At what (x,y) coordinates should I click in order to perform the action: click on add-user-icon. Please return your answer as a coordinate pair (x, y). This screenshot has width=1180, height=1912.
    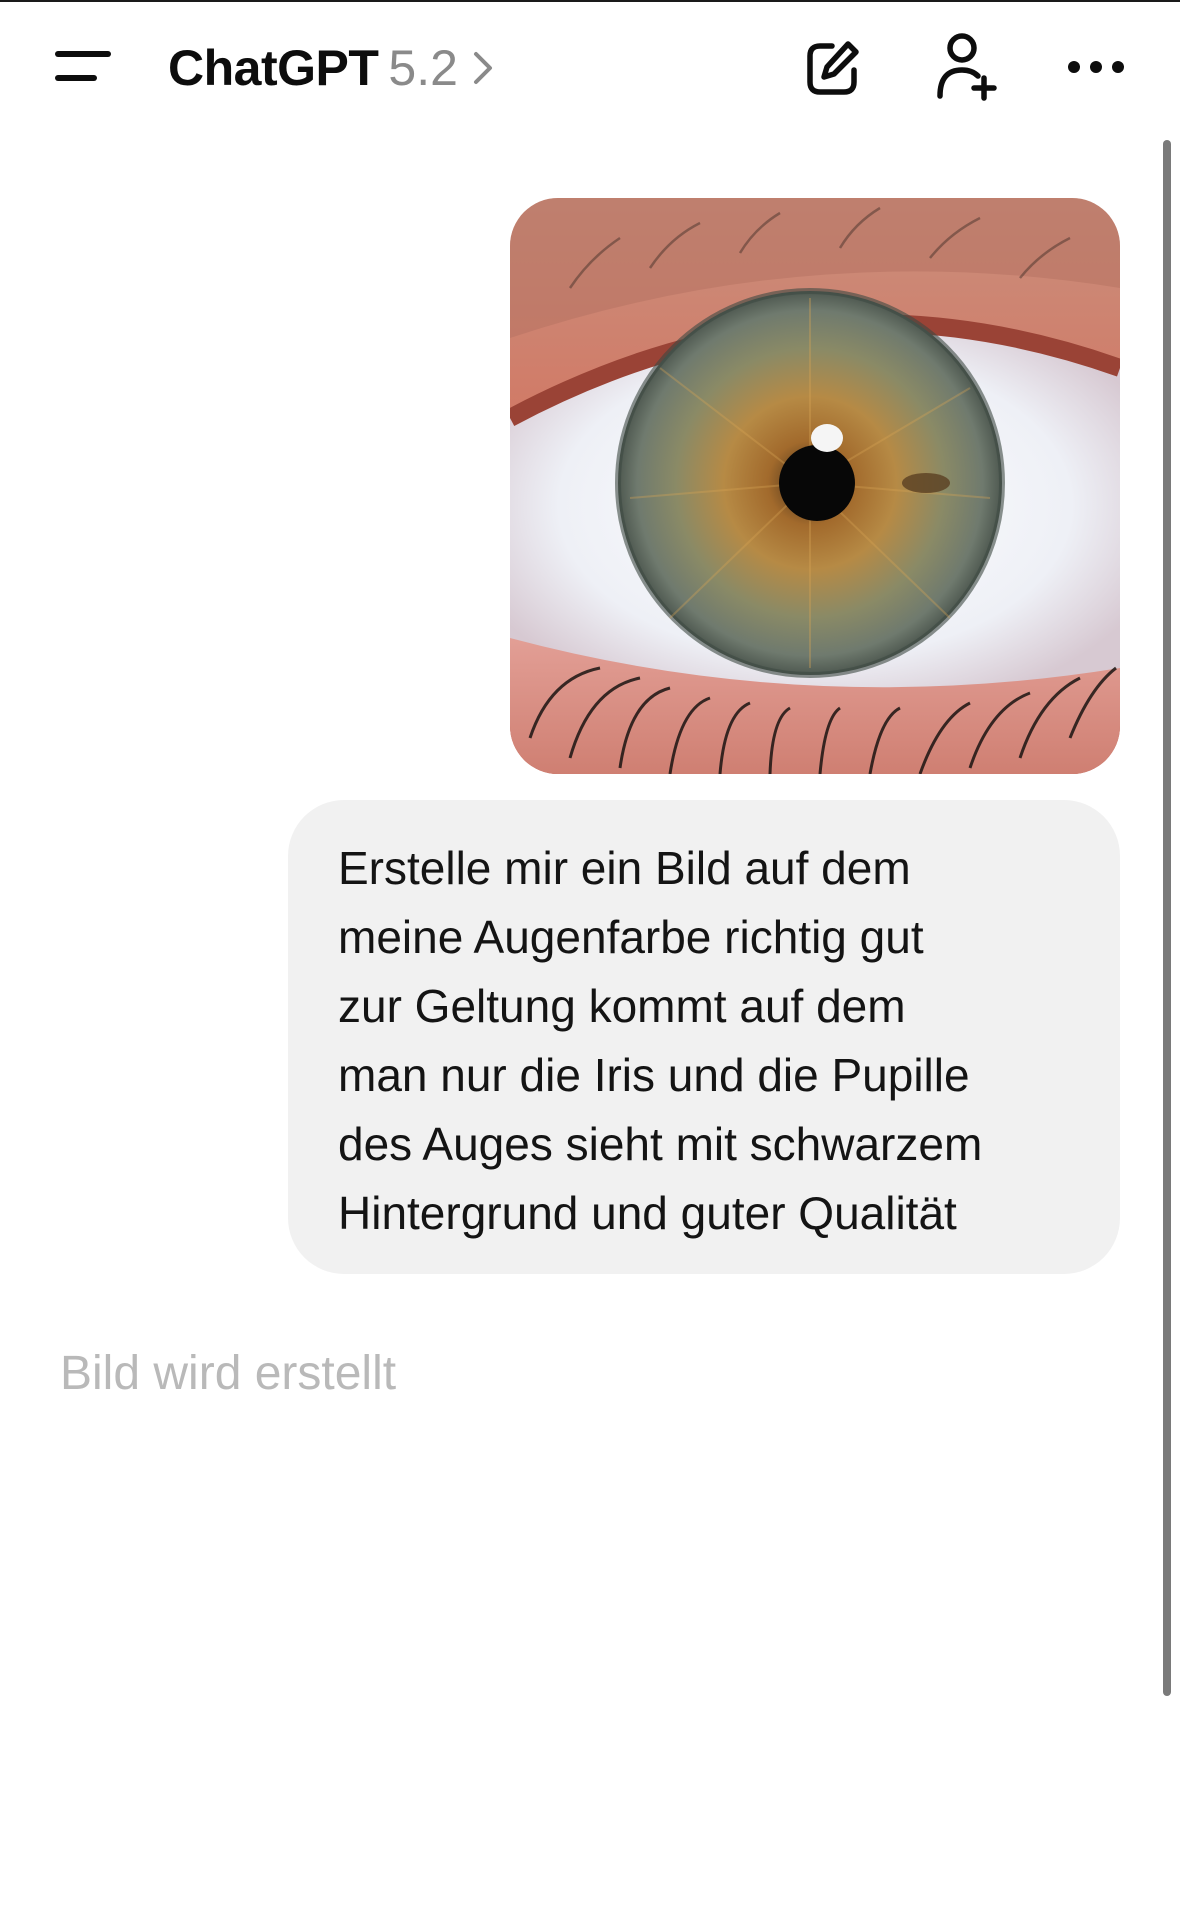
    Looking at the image, I should click on (966, 67).